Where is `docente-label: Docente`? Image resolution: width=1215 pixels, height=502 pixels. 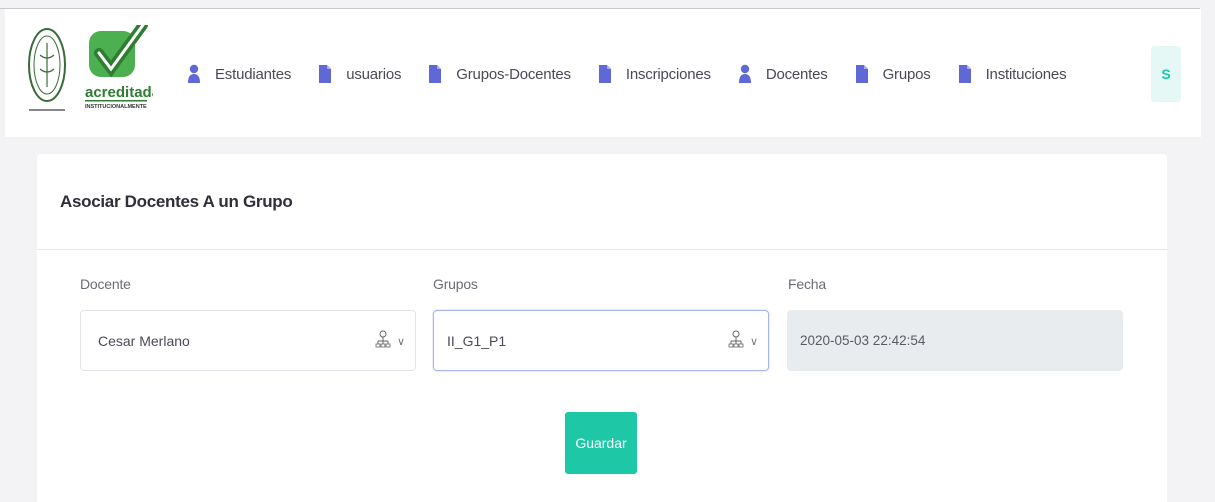 docente-label: Docente is located at coordinates (105, 284).